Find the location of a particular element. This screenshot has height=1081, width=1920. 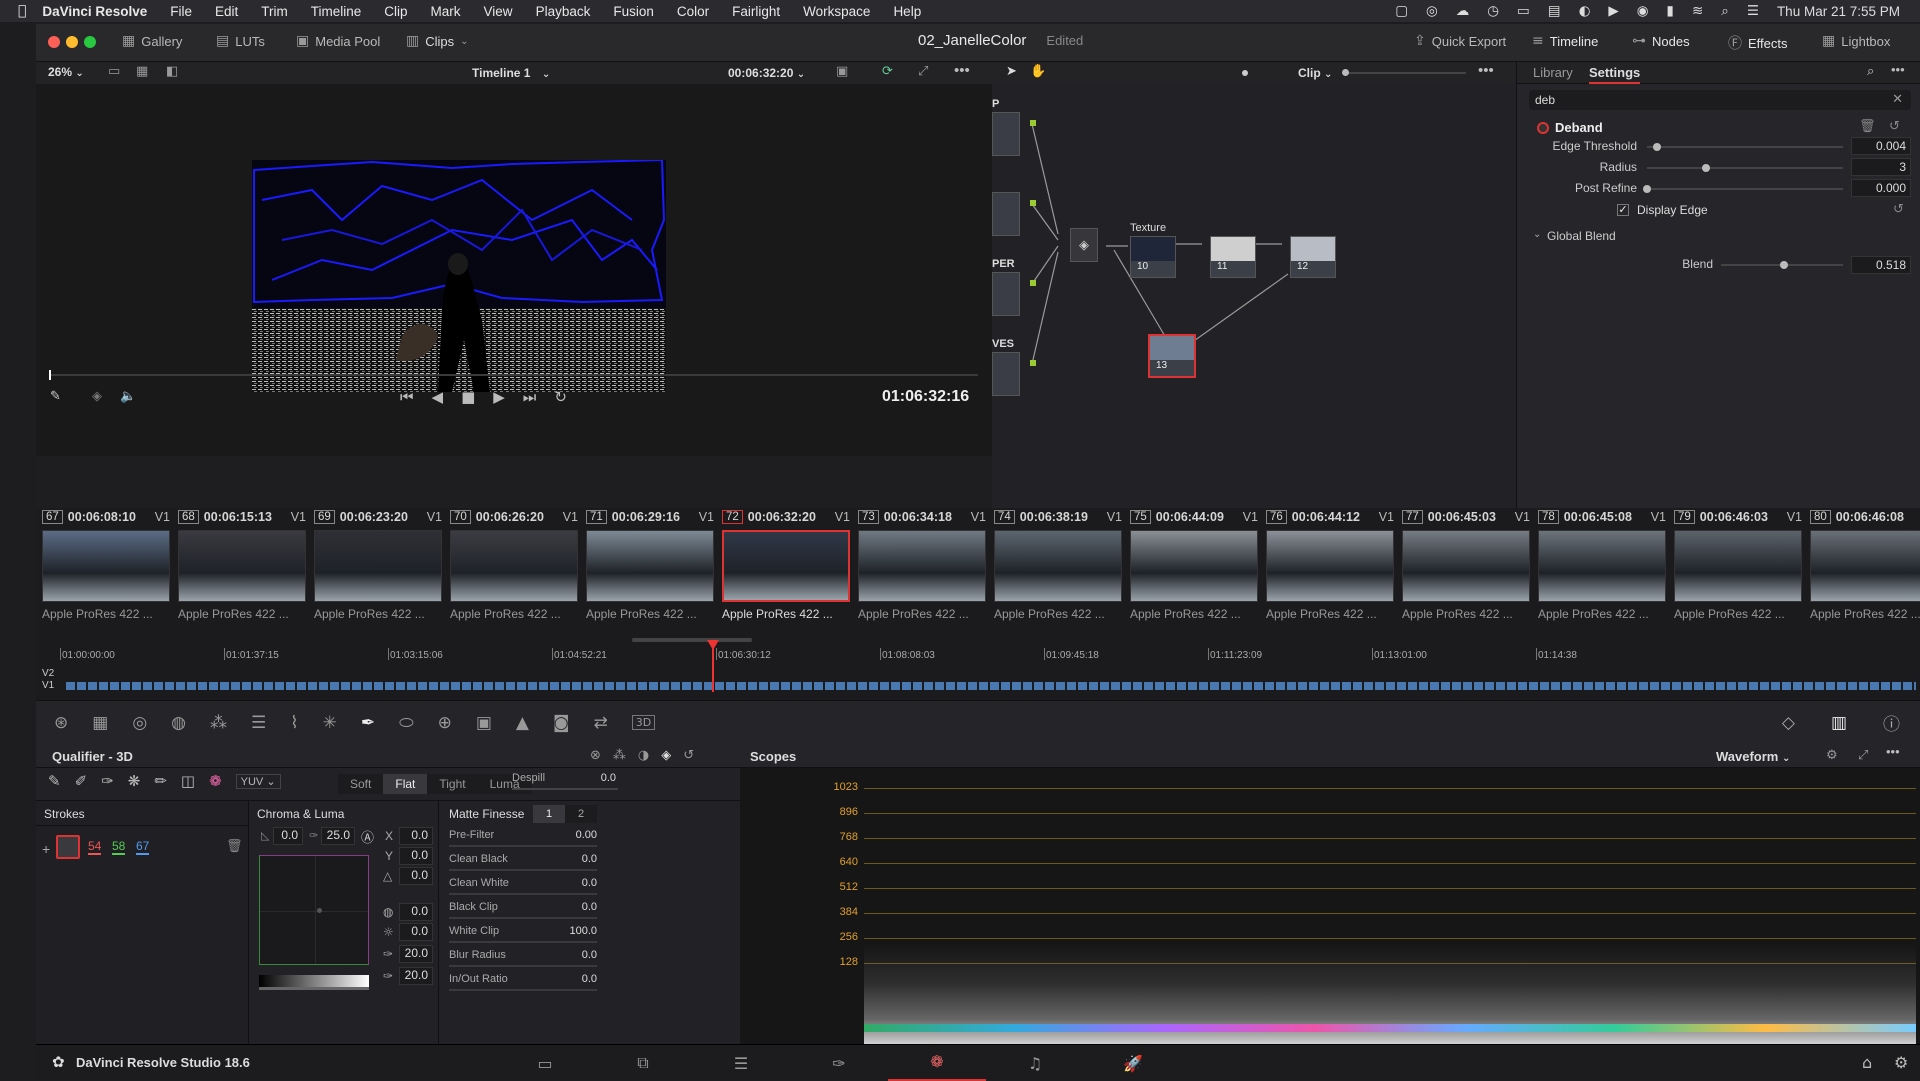

color-page-icon: ❁ is located at coordinates (937, 1063).